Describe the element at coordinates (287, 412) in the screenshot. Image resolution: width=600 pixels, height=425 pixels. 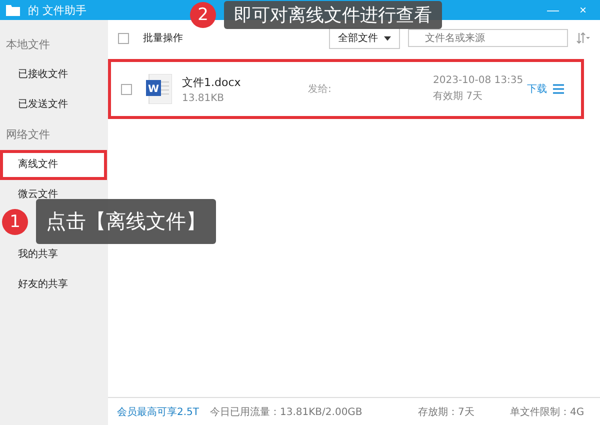
I see `traffic-text: 今日已用流量：13.81KB/2.00GB` at that location.